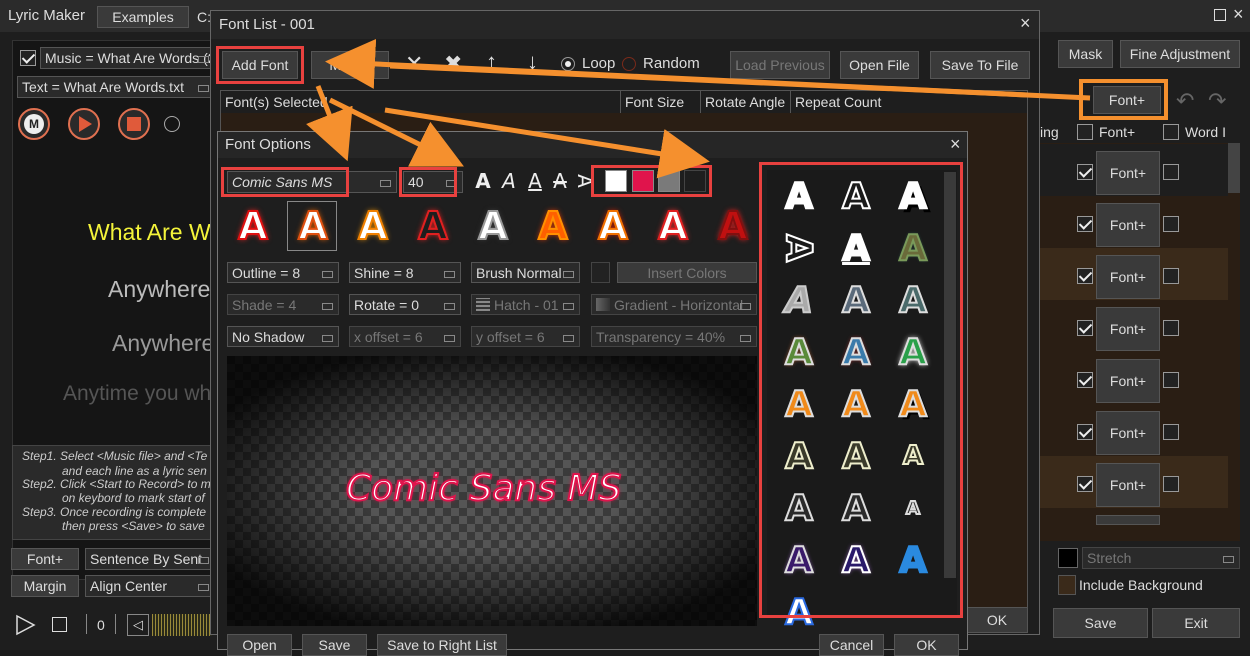  Describe the element at coordinates (698, 108) in the screenshot. I see `annotation-arrows` at that location.